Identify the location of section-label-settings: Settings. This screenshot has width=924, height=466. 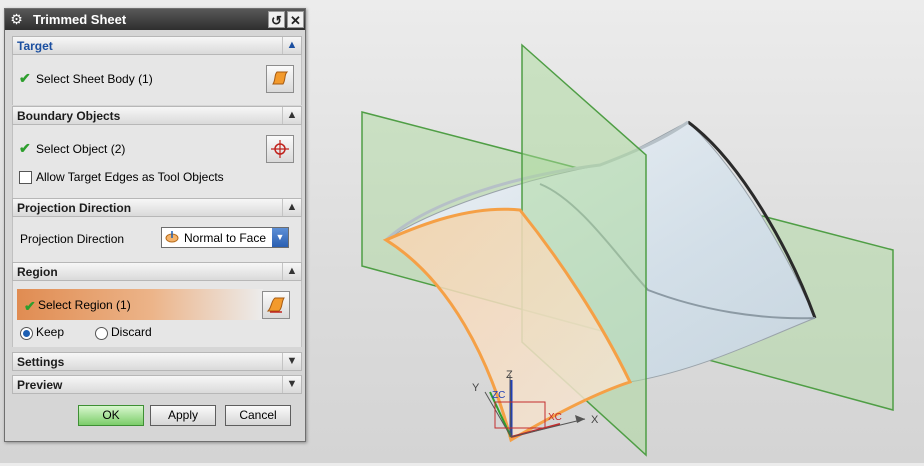
(41, 362).